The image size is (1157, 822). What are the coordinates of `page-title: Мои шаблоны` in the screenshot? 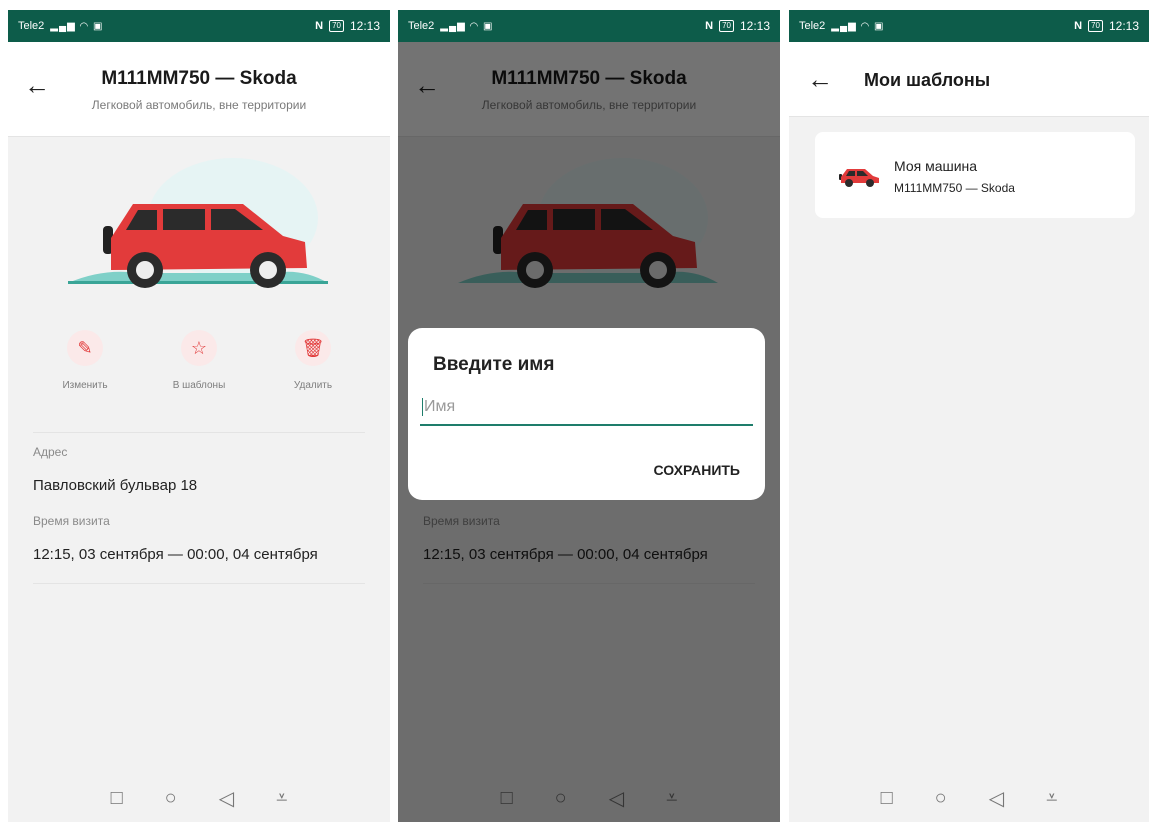 It's located at (927, 80).